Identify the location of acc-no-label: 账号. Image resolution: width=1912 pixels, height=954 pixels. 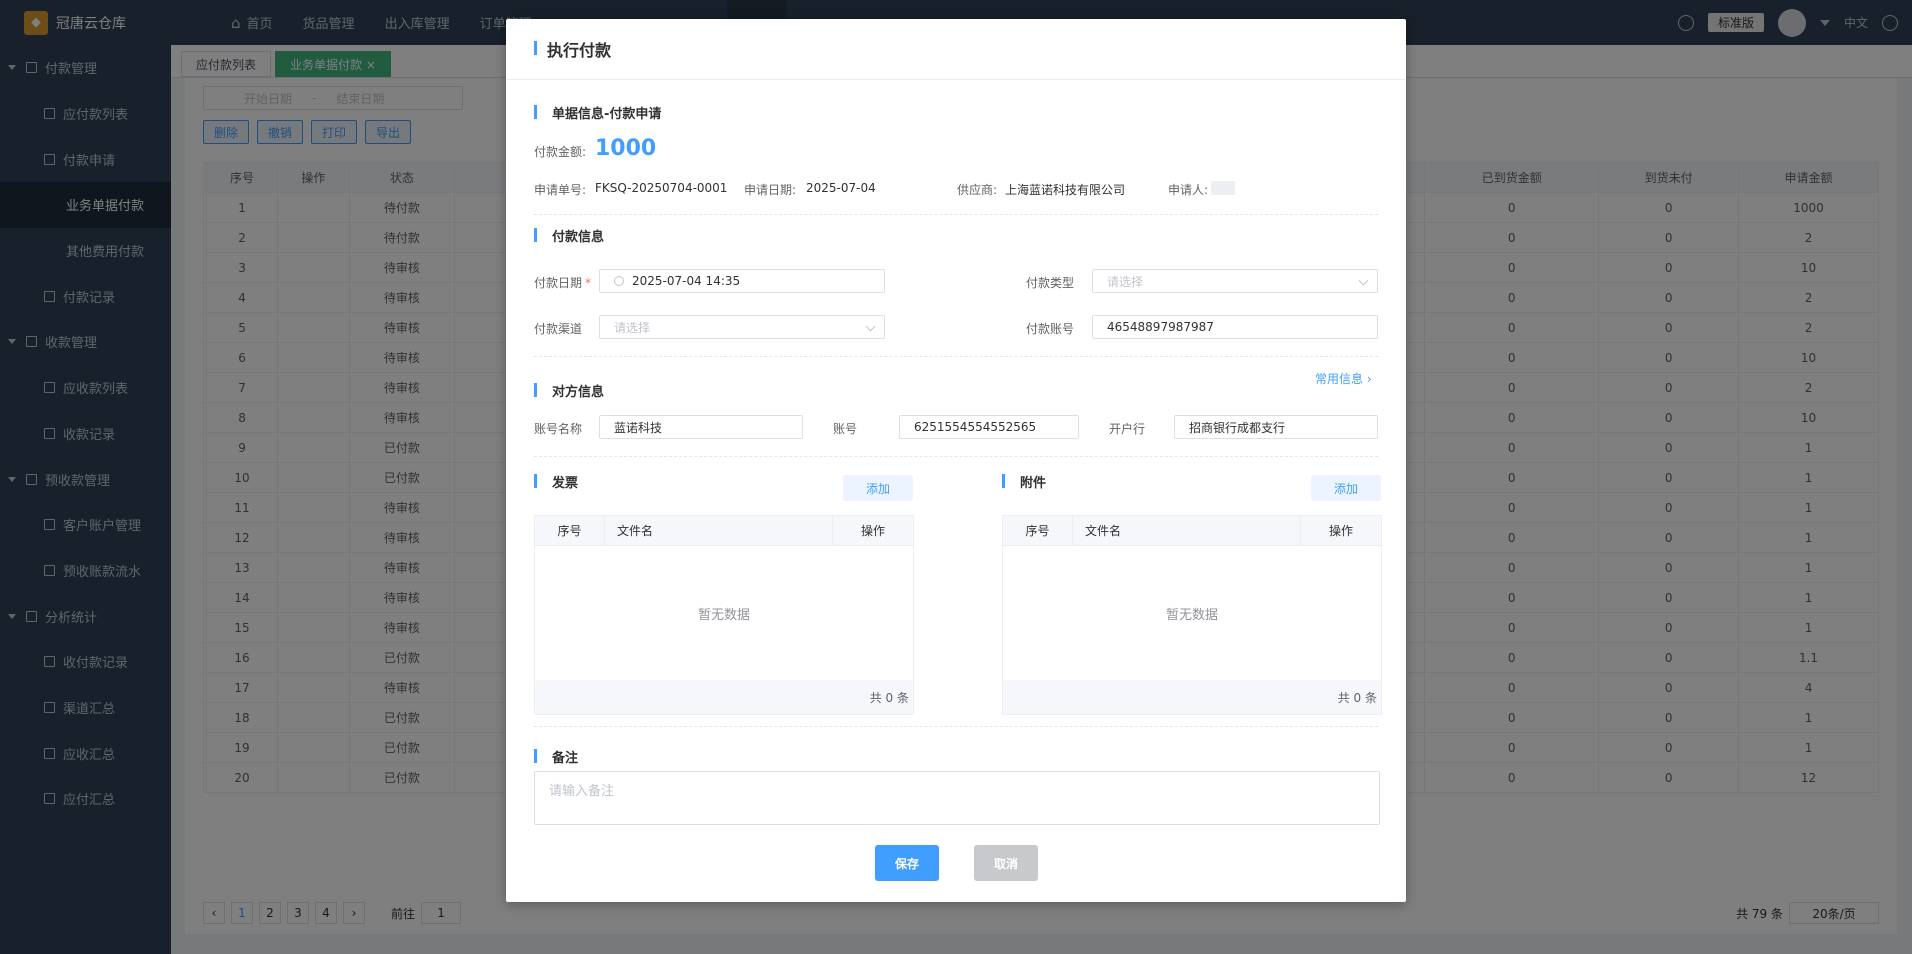
(845, 429).